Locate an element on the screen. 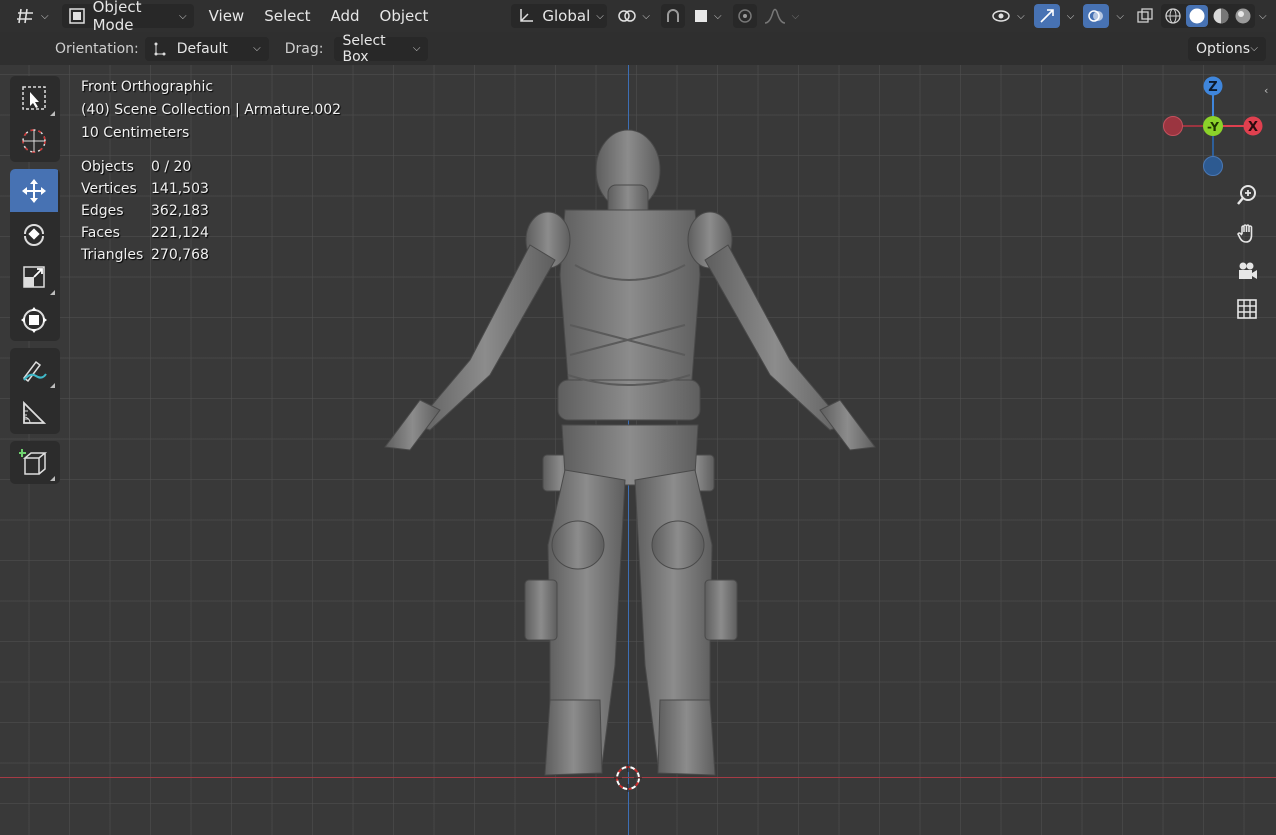  stat-value: 362,183 is located at coordinates (180, 211).